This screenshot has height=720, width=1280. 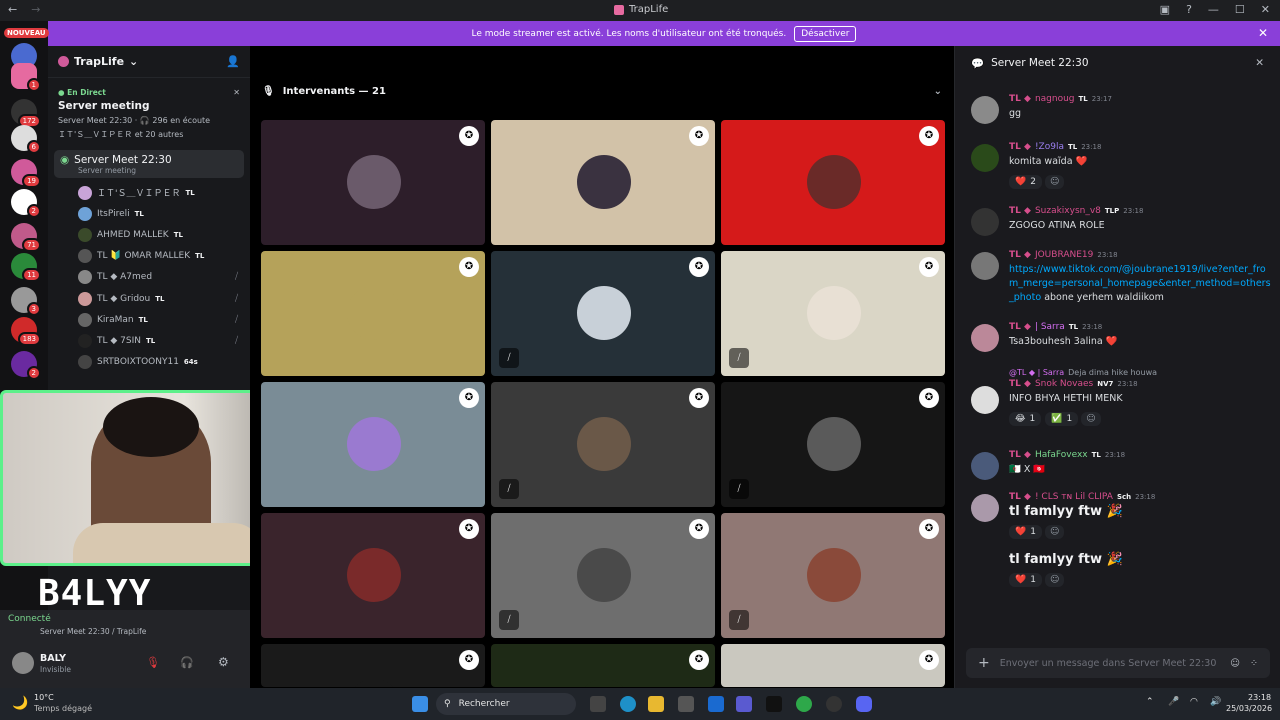 I want to click on close-window-button: ✕, so click(x=1265, y=9).